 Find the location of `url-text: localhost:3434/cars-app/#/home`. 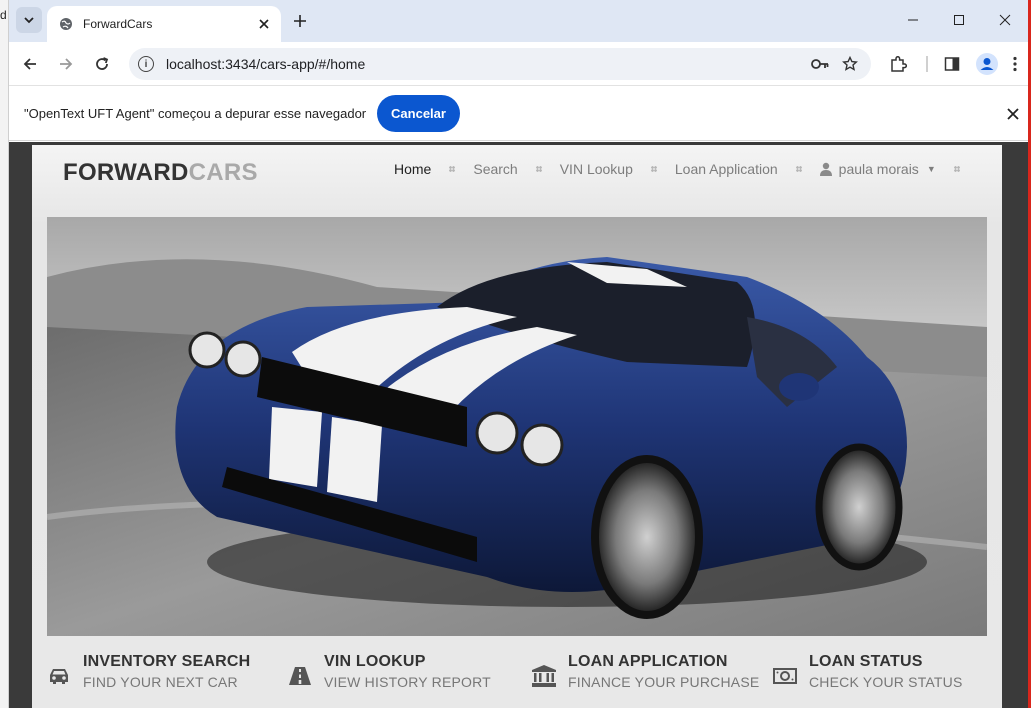

url-text: localhost:3434/cars-app/#/home is located at coordinates (485, 64).